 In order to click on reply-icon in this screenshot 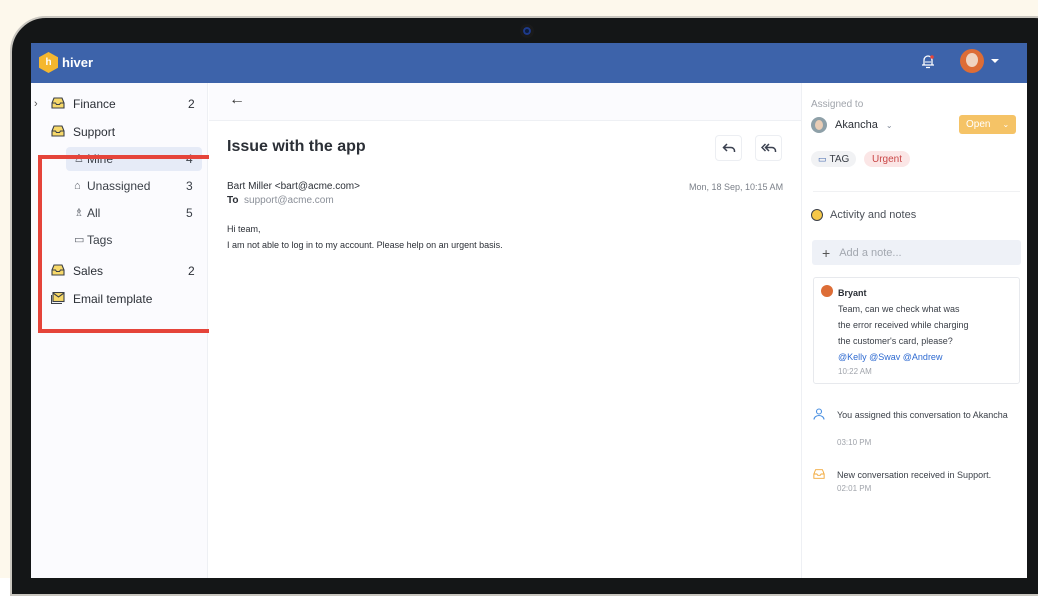, I will do `click(728, 147)`.